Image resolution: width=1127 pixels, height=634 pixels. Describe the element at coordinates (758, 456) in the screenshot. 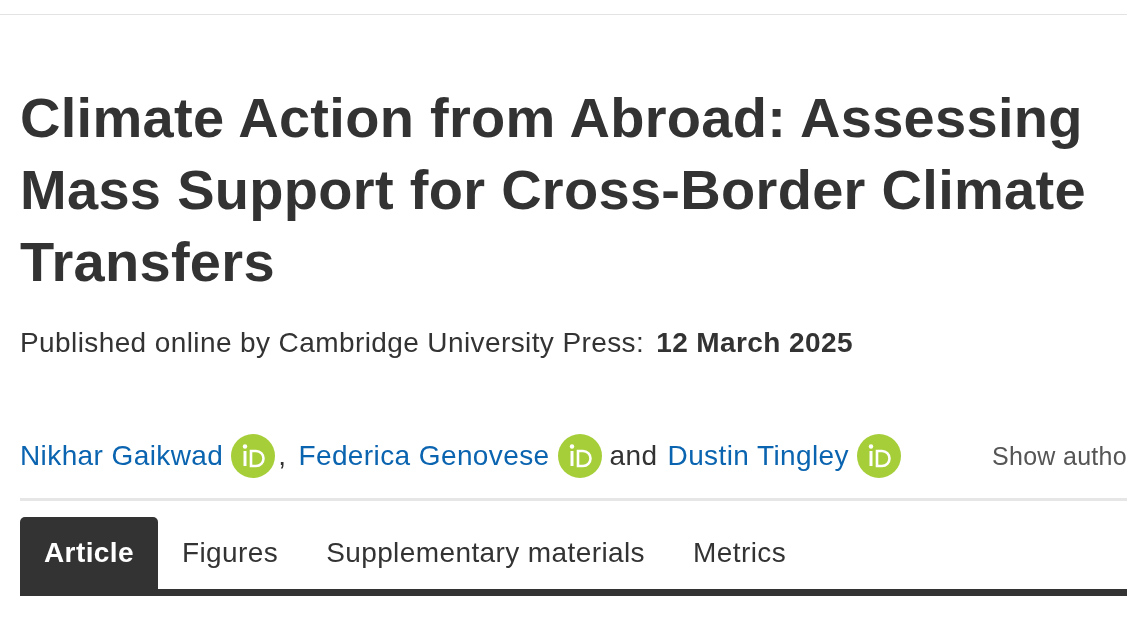

I see `author-link: Dustin Tingley` at that location.